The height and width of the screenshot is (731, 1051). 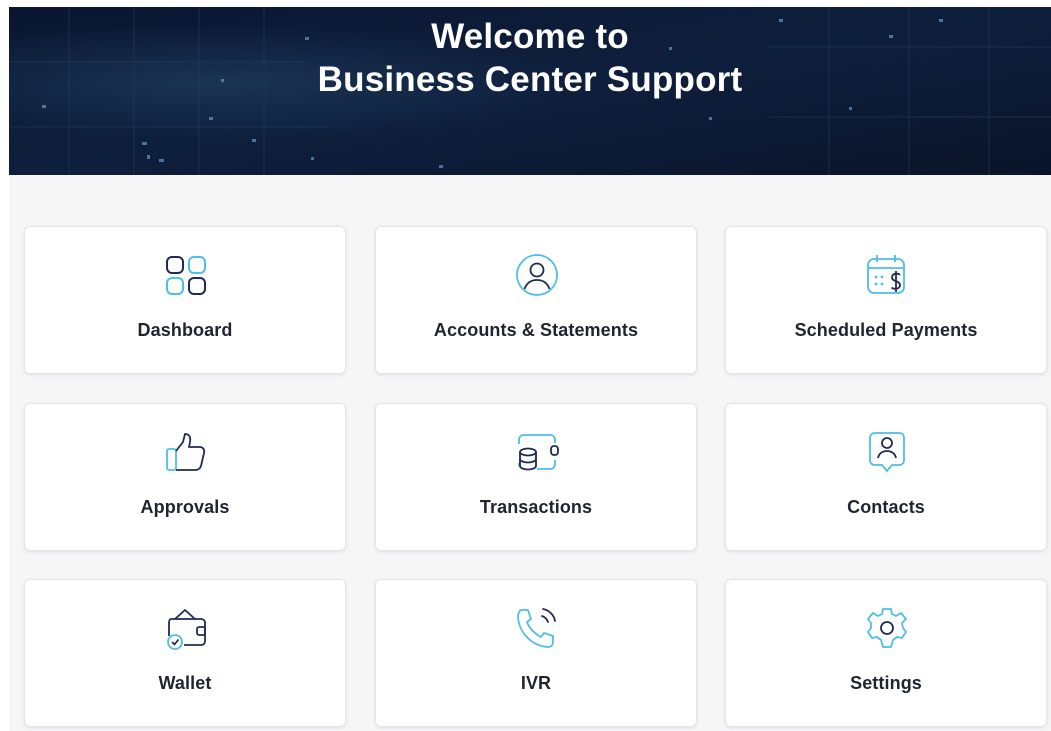 What do you see at coordinates (886, 507) in the screenshot?
I see `contacts-card-label: Contacts` at bounding box center [886, 507].